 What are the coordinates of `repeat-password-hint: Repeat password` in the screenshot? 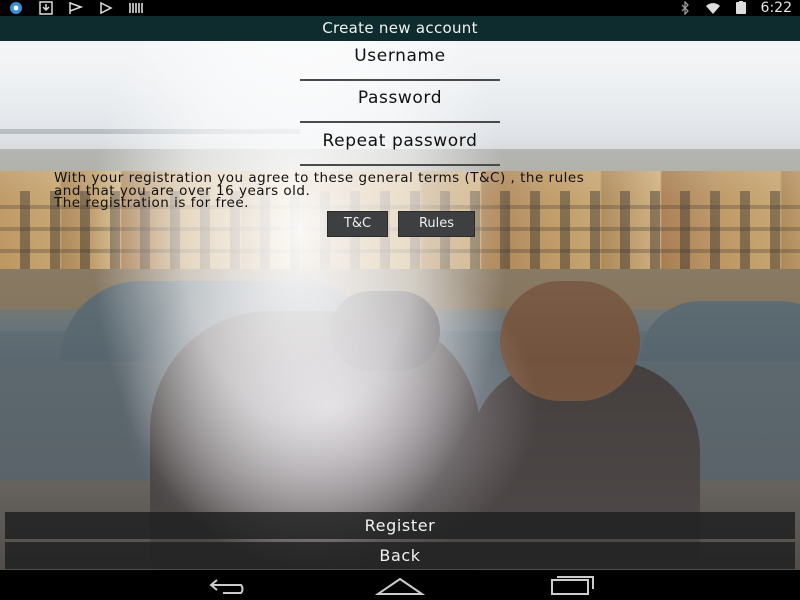 It's located at (400, 141).